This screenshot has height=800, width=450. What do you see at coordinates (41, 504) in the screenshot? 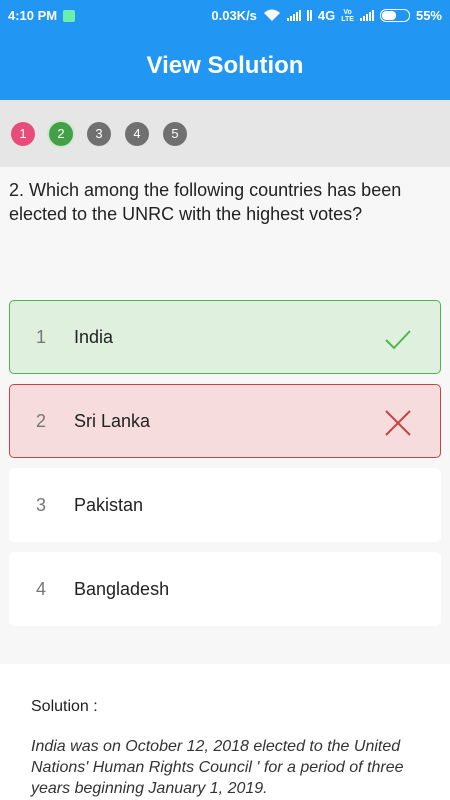
I see `option-number: 3` at bounding box center [41, 504].